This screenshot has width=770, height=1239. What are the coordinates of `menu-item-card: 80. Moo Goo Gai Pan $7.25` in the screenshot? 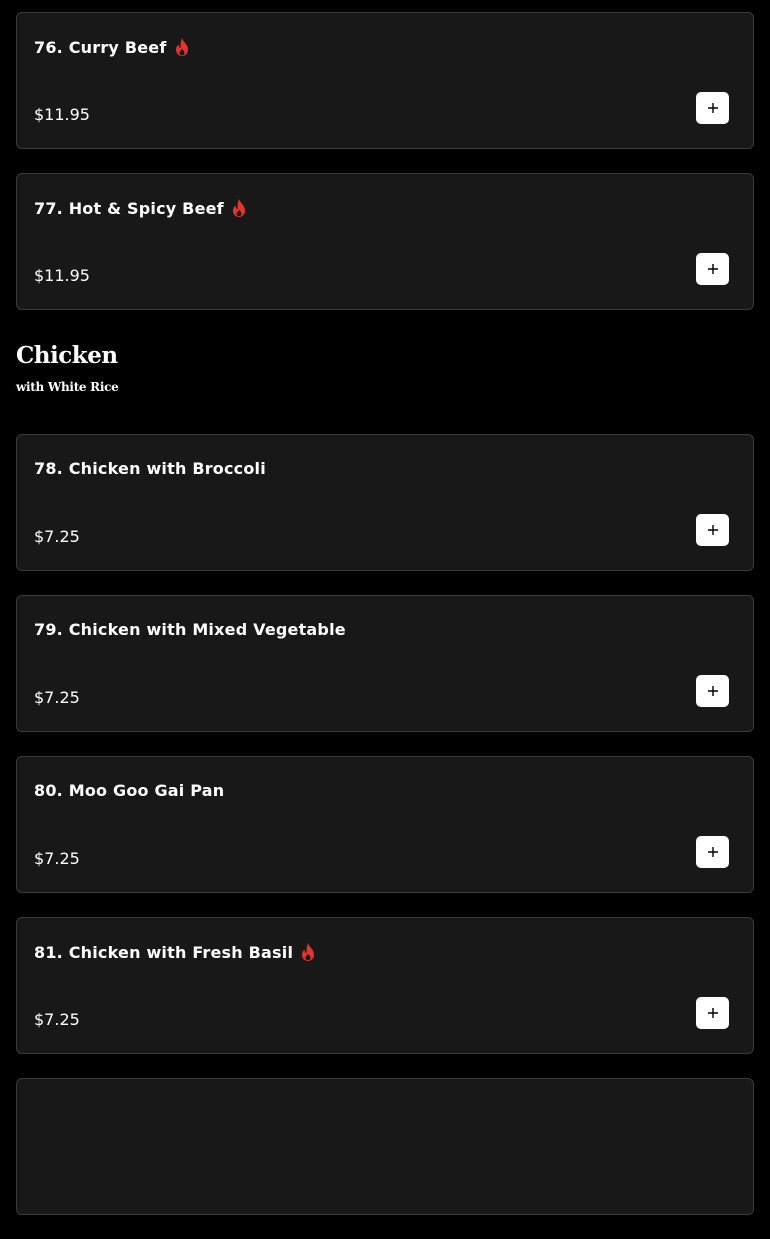 It's located at (385, 824).